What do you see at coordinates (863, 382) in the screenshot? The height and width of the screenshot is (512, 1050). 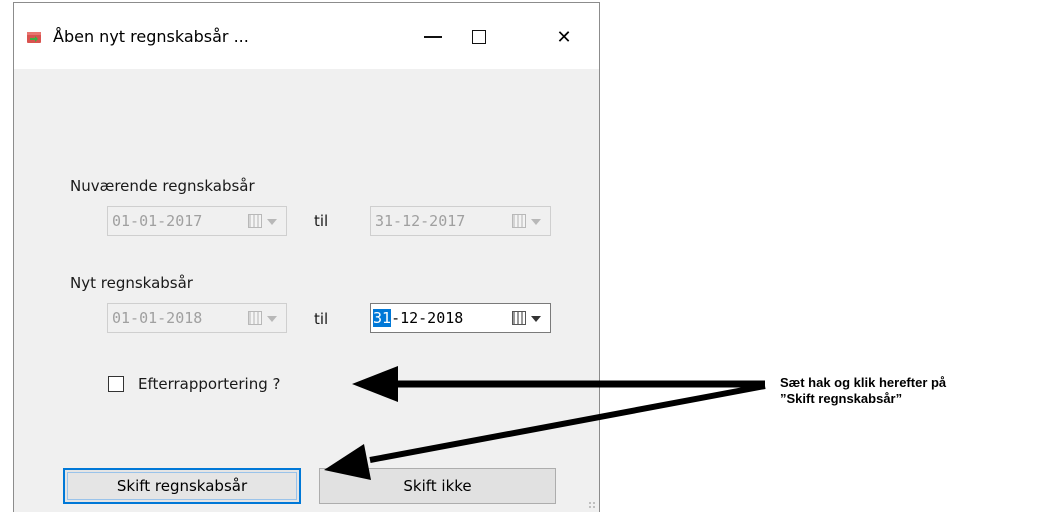 I see `annotation-line-1: Sæt hak og klik herefter på` at bounding box center [863, 382].